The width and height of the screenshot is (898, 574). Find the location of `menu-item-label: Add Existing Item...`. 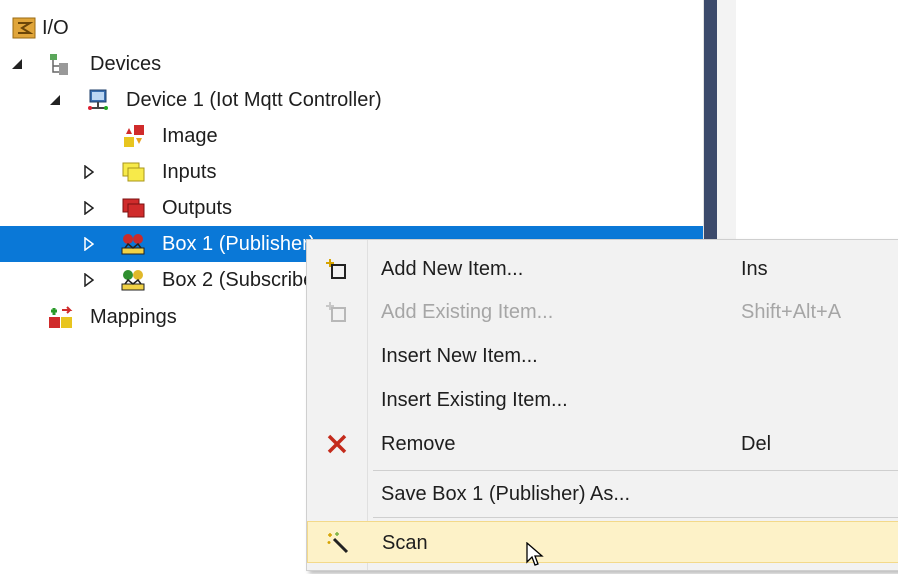

menu-item-label: Add Existing Item... is located at coordinates (467, 312).